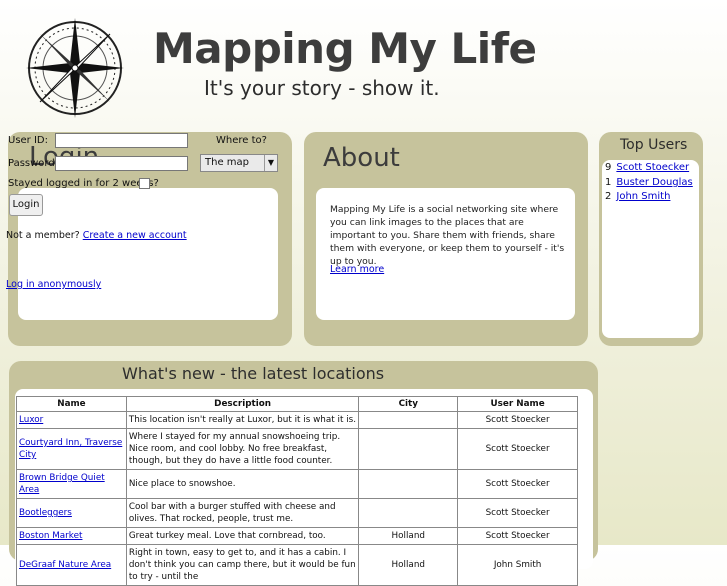 The width and height of the screenshot is (727, 586). What do you see at coordinates (608, 167) in the screenshot?
I see `top-user-count: 9` at bounding box center [608, 167].